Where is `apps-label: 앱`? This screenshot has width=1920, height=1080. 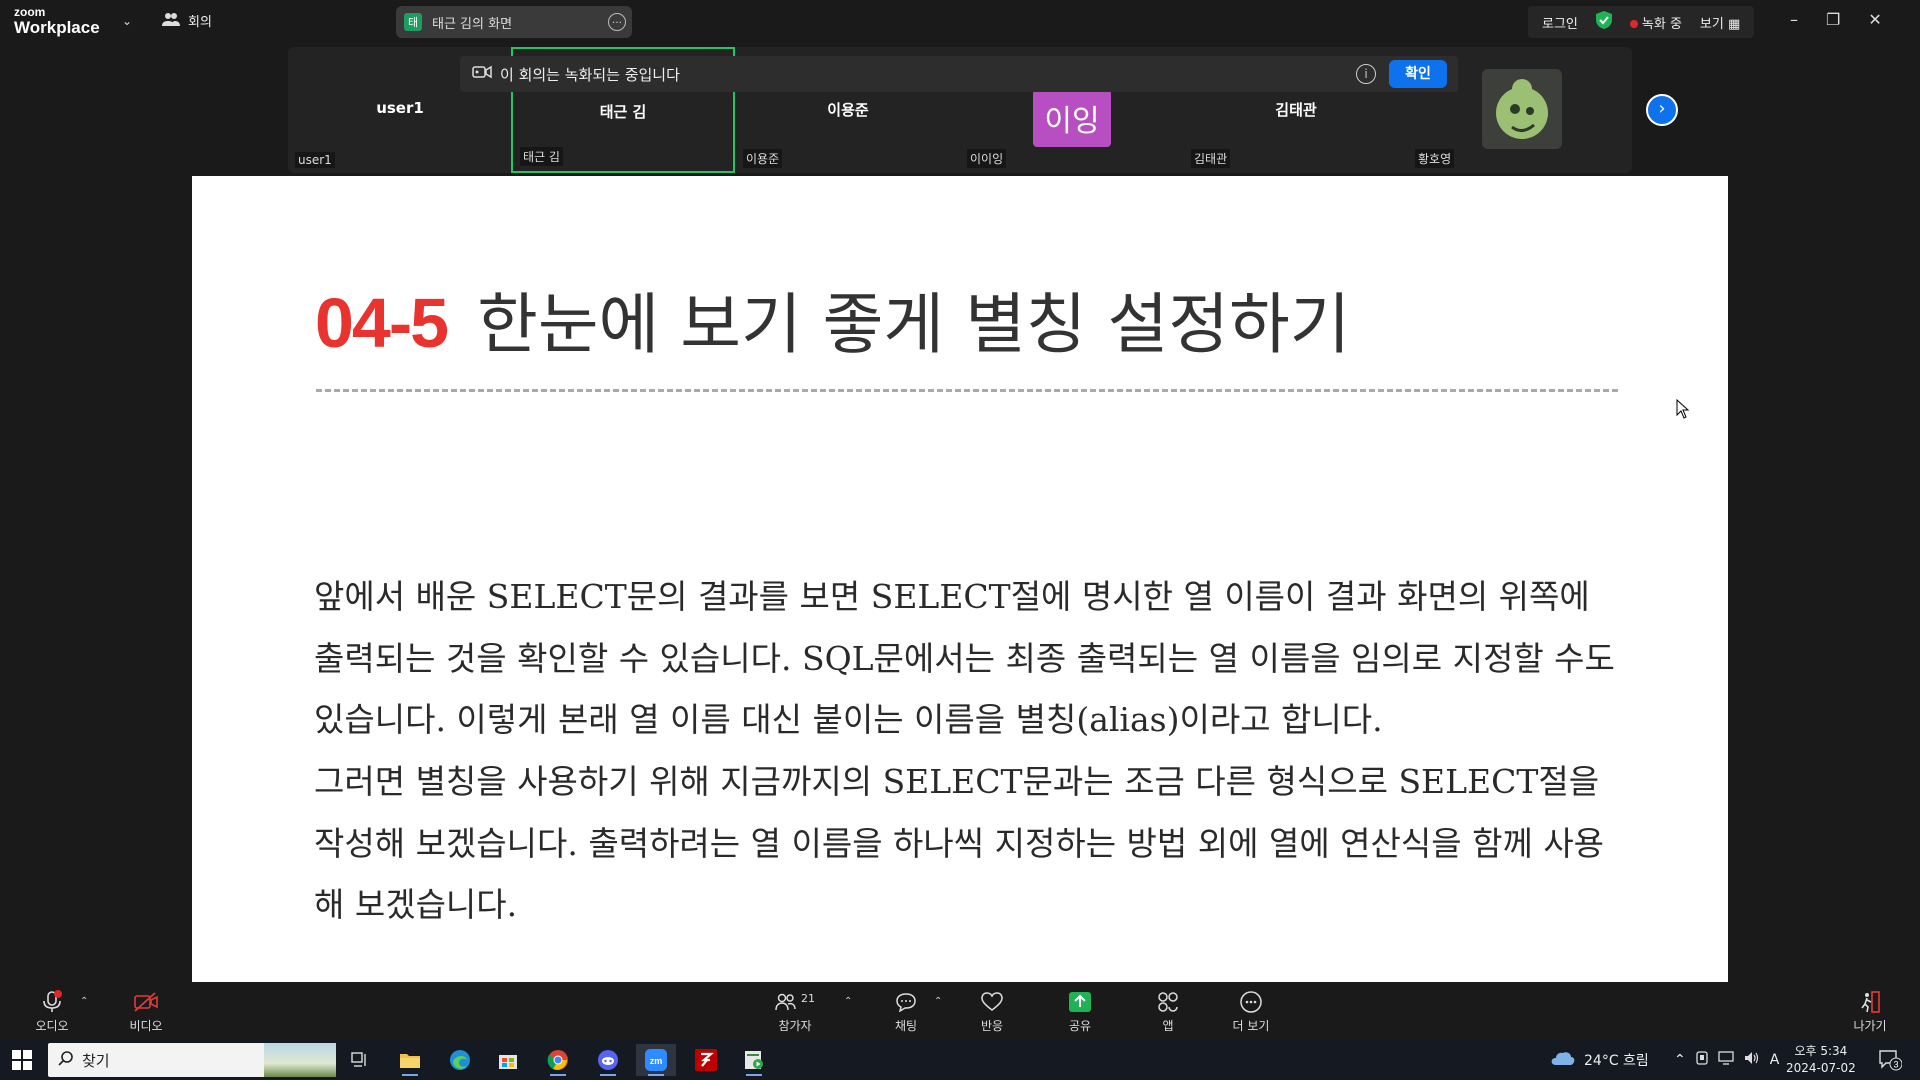 apps-label: 앱 is located at coordinates (1168, 1026).